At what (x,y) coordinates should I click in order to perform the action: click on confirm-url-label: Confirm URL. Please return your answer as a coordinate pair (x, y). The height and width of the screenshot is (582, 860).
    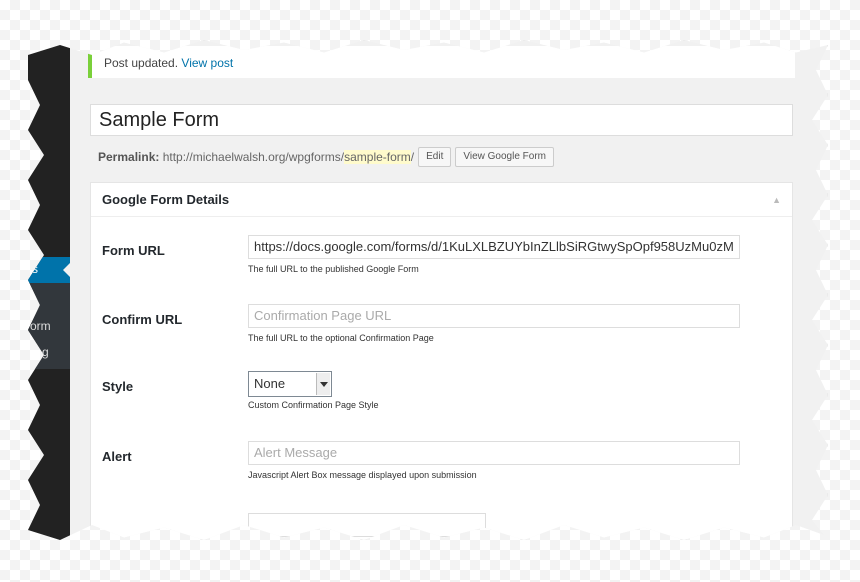
    Looking at the image, I should click on (142, 319).